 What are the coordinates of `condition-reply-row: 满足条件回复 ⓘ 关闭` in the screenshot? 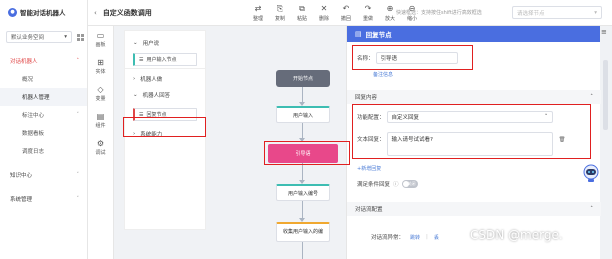 It's located at (387, 184).